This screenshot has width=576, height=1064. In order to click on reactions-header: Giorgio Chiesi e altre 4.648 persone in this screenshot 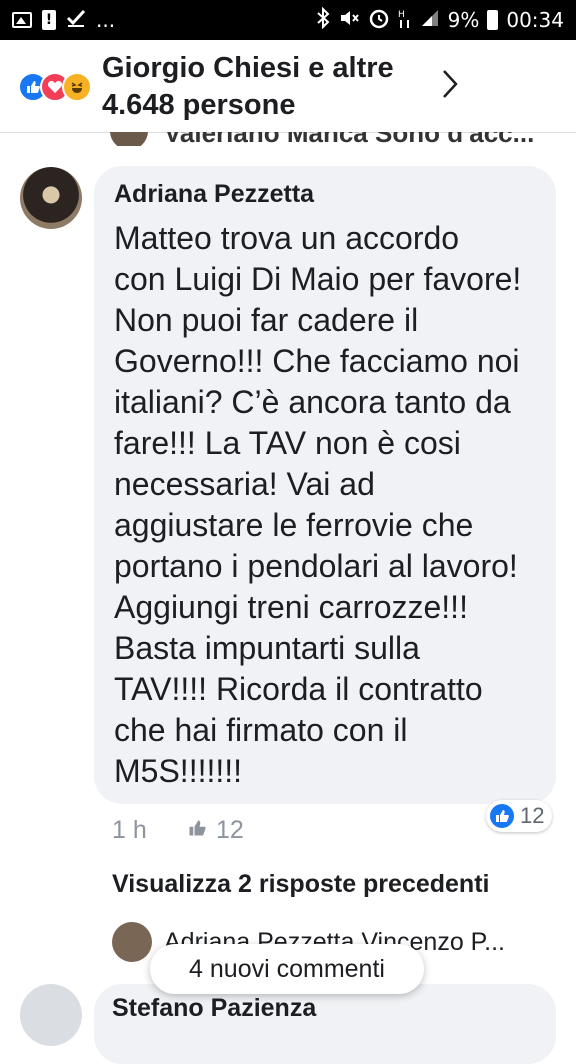, I will do `click(288, 86)`.